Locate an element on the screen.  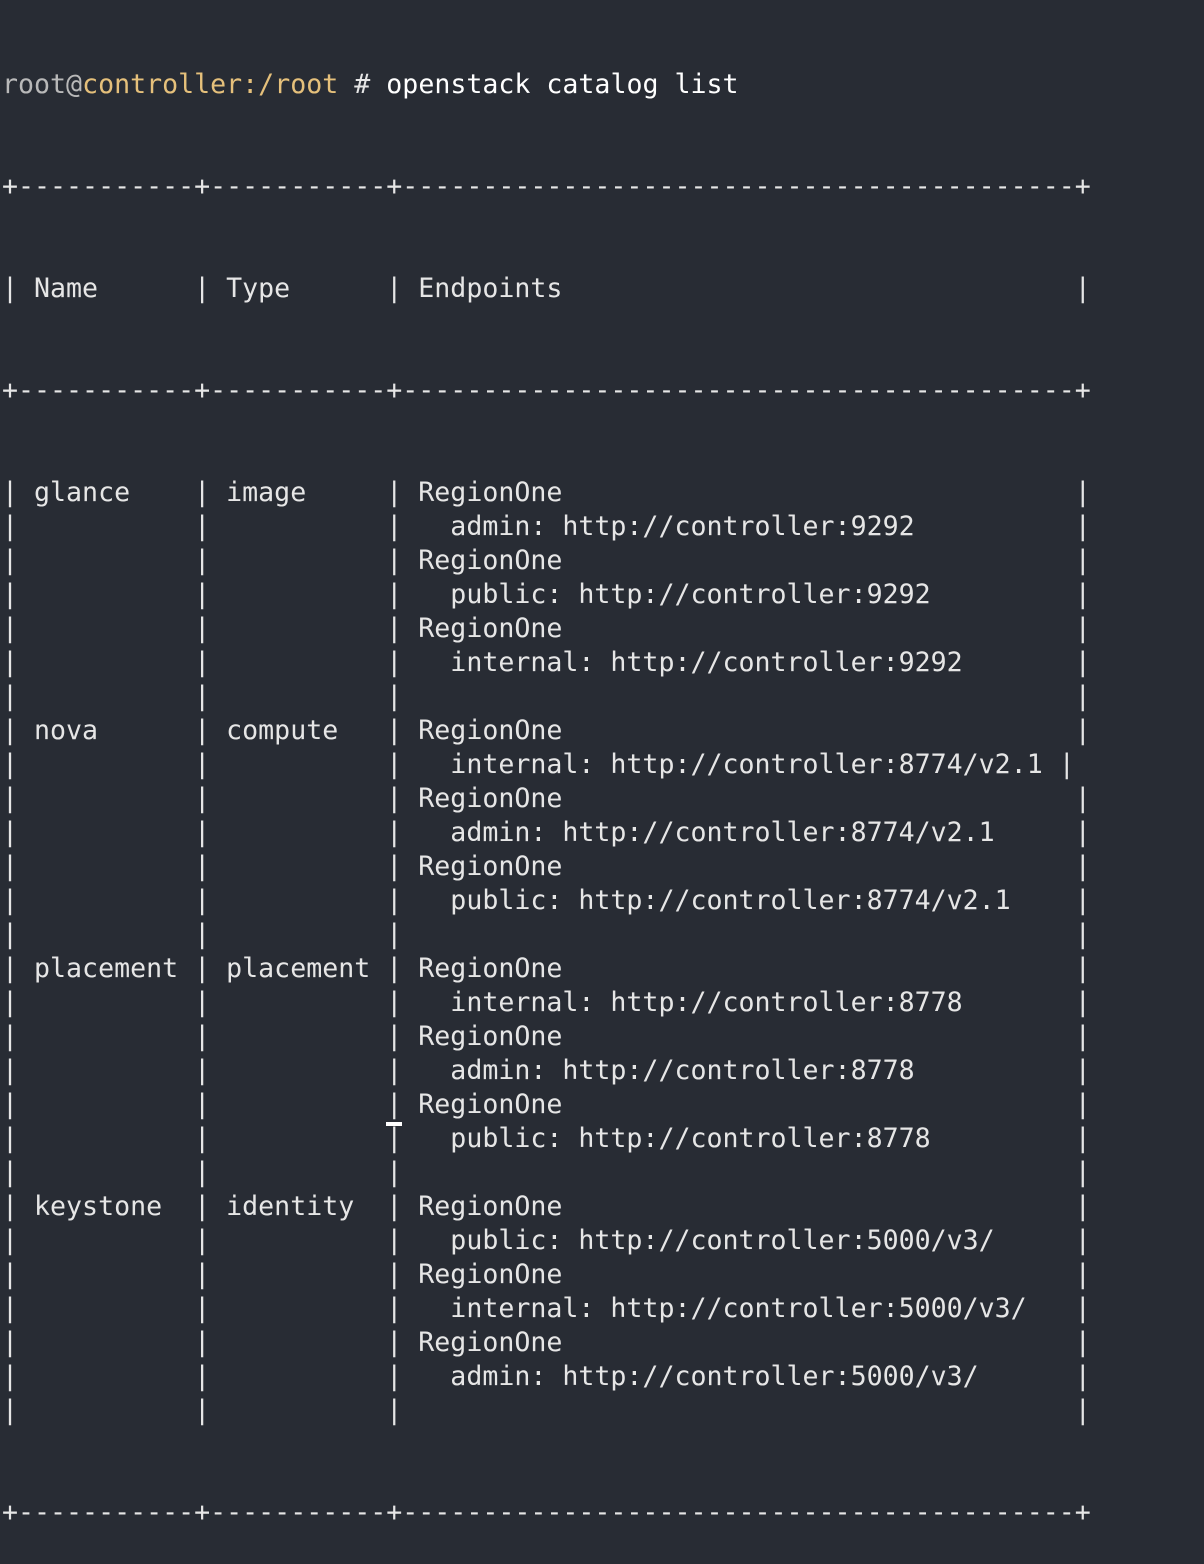
table-row: | placement | placement | RegionOne | is located at coordinates (546, 968).